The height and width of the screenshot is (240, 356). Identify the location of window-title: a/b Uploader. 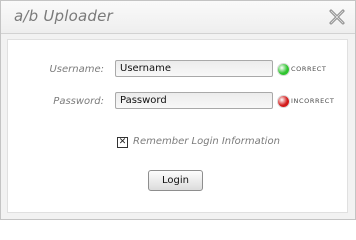
(63, 16).